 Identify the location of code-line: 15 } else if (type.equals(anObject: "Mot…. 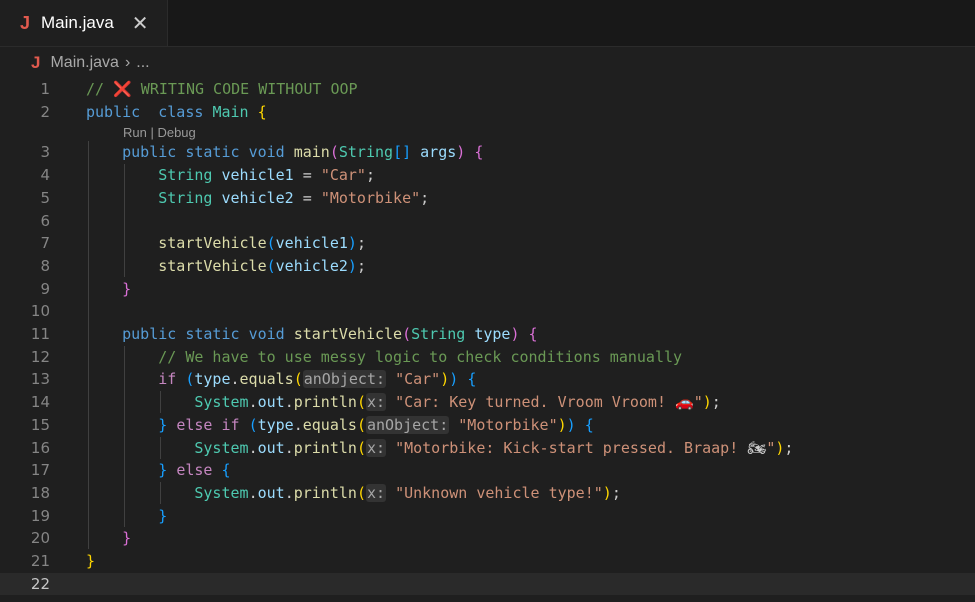
(487, 425).